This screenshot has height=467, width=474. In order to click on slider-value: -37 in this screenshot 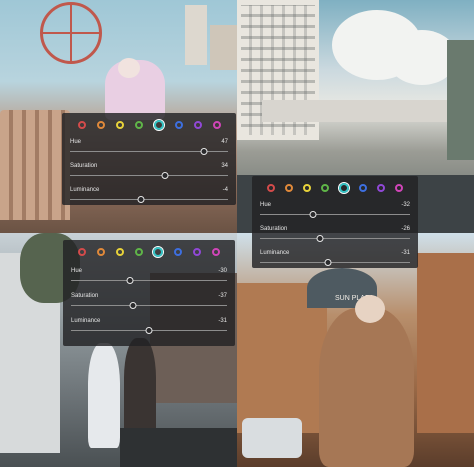, I will do `click(222, 296)`.